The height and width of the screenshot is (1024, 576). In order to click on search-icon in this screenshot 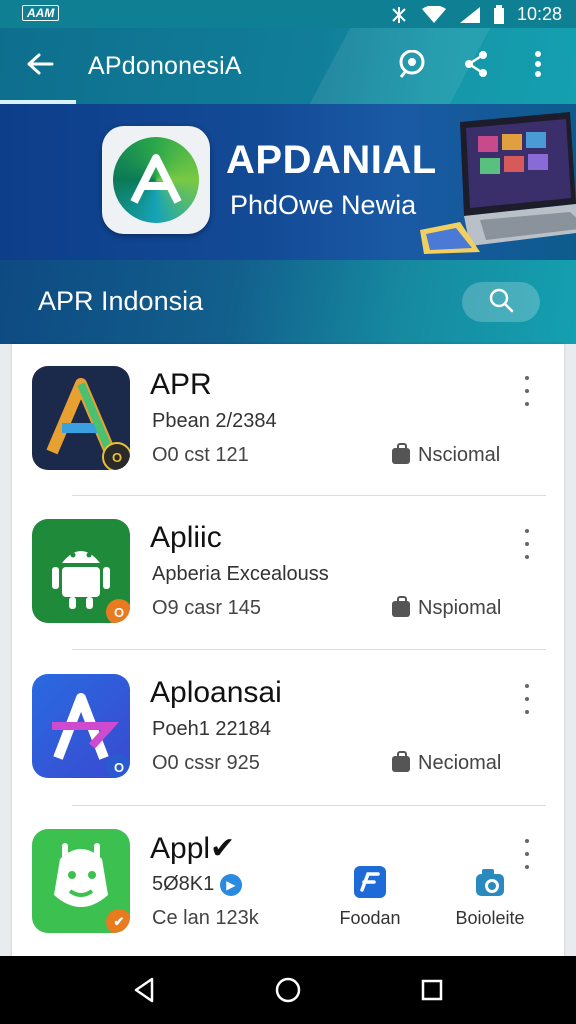, I will do `click(501, 302)`.